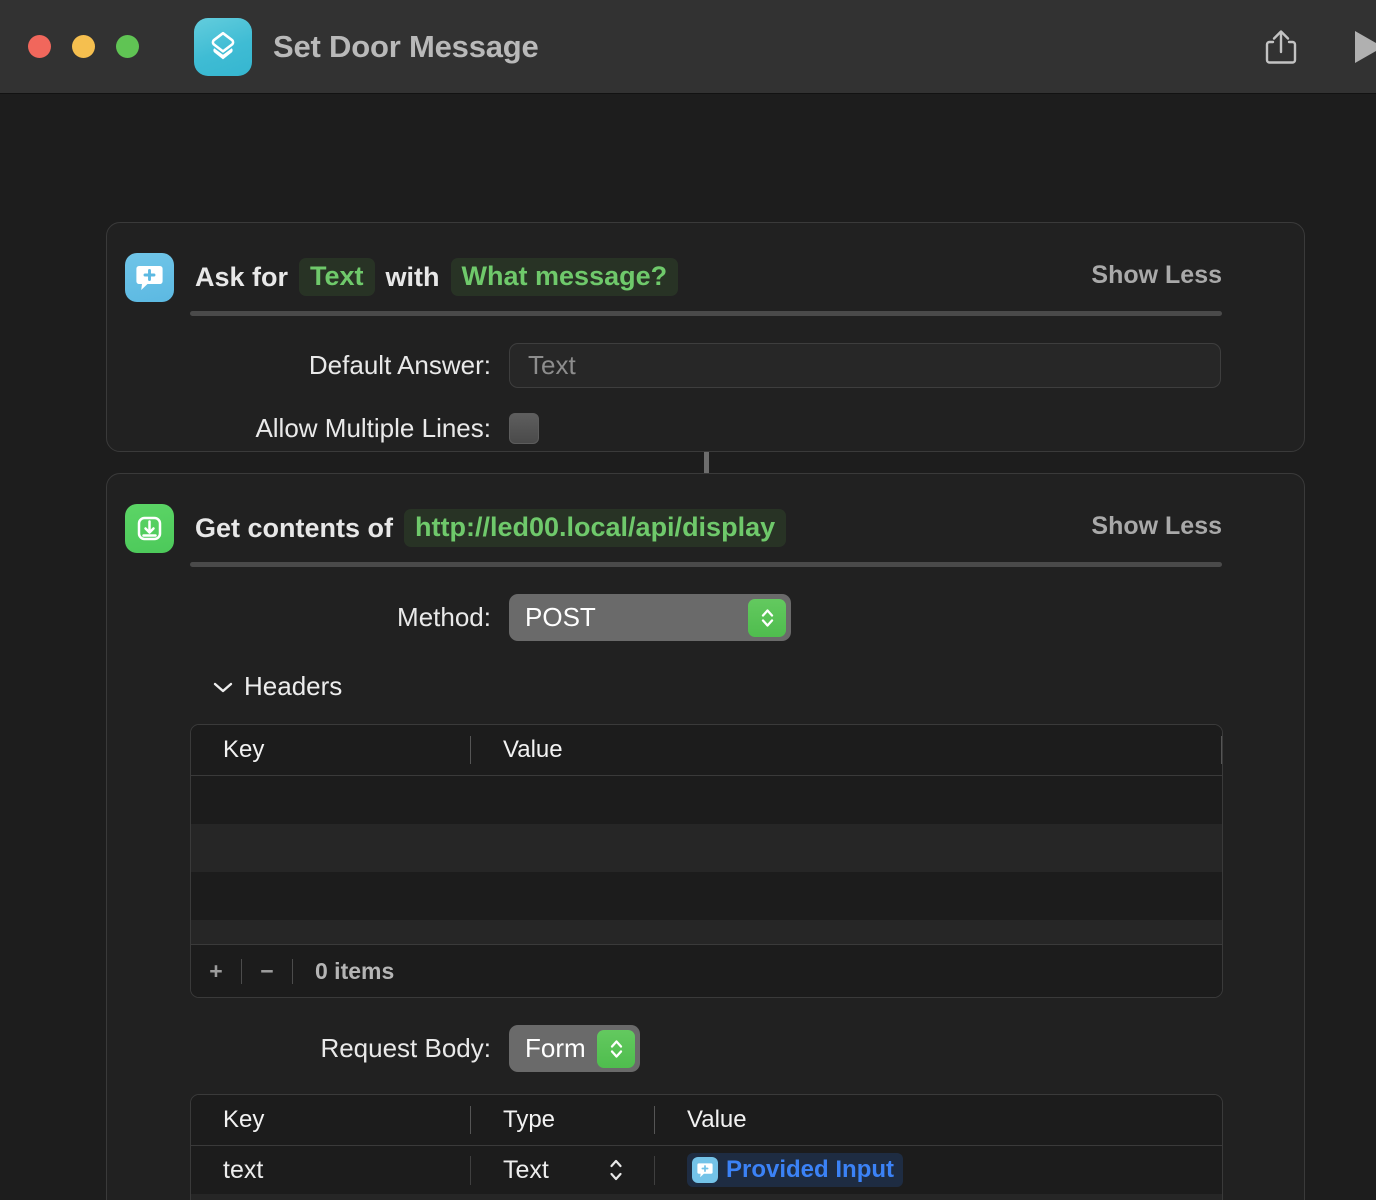 This screenshot has height=1200, width=1376. I want to click on ask-prompt-token: What message?, so click(564, 277).